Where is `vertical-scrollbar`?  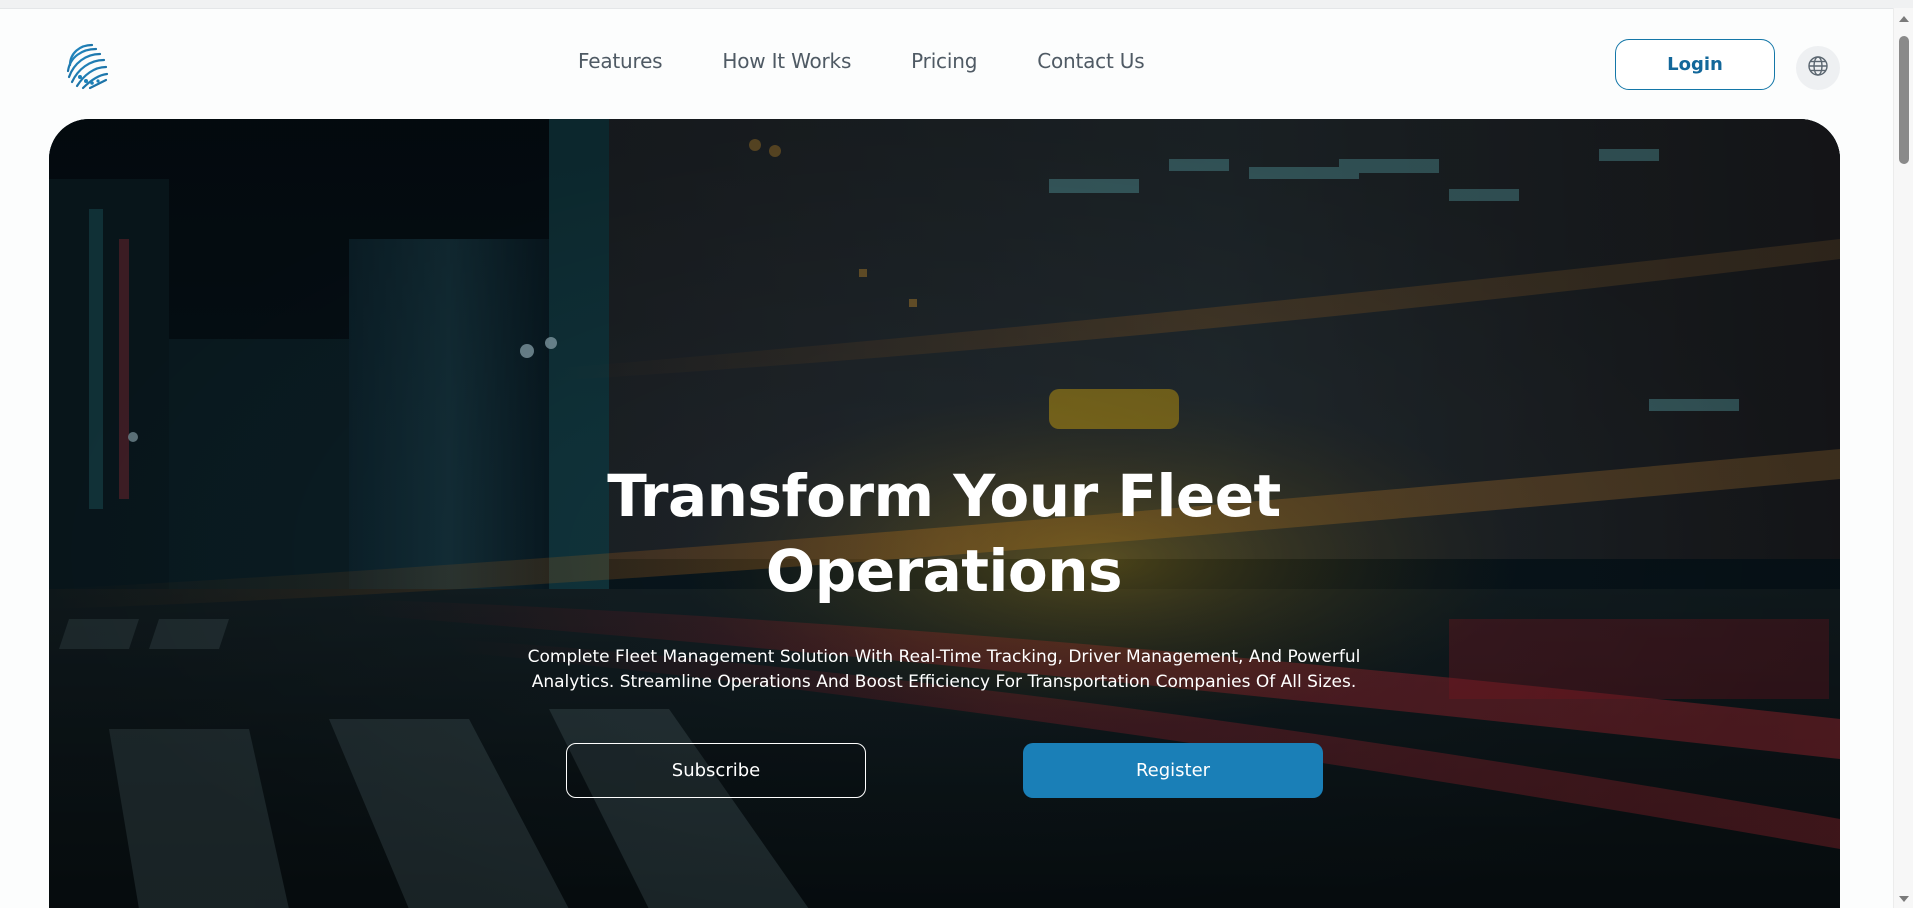
vertical-scrollbar is located at coordinates (1903, 458).